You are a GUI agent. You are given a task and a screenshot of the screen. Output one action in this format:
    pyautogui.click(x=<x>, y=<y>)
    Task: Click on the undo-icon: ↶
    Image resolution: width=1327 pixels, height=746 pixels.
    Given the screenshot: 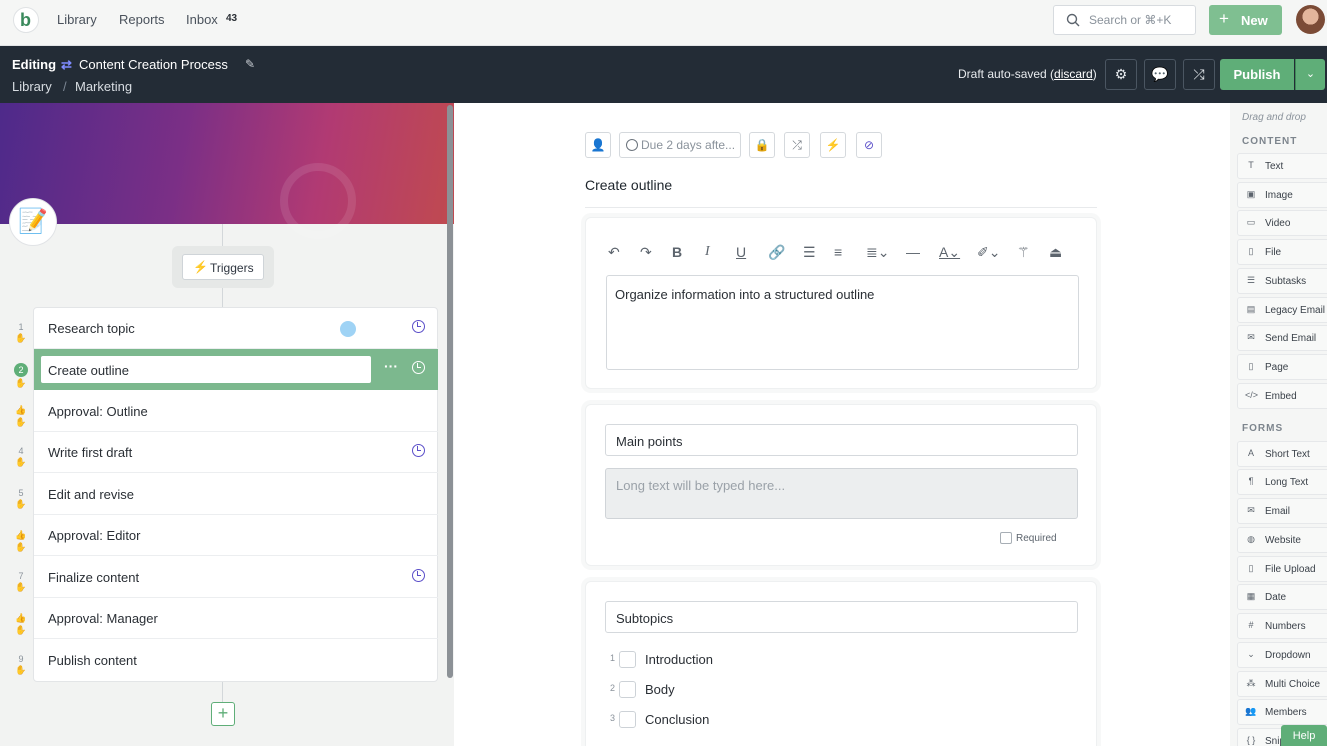 What is the action you would take?
    pyautogui.click(x=614, y=252)
    